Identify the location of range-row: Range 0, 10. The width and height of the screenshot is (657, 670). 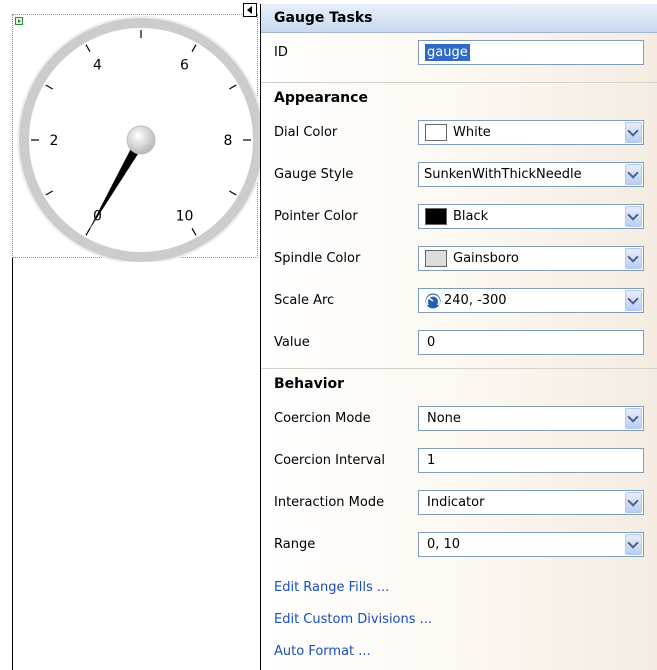
(459, 545).